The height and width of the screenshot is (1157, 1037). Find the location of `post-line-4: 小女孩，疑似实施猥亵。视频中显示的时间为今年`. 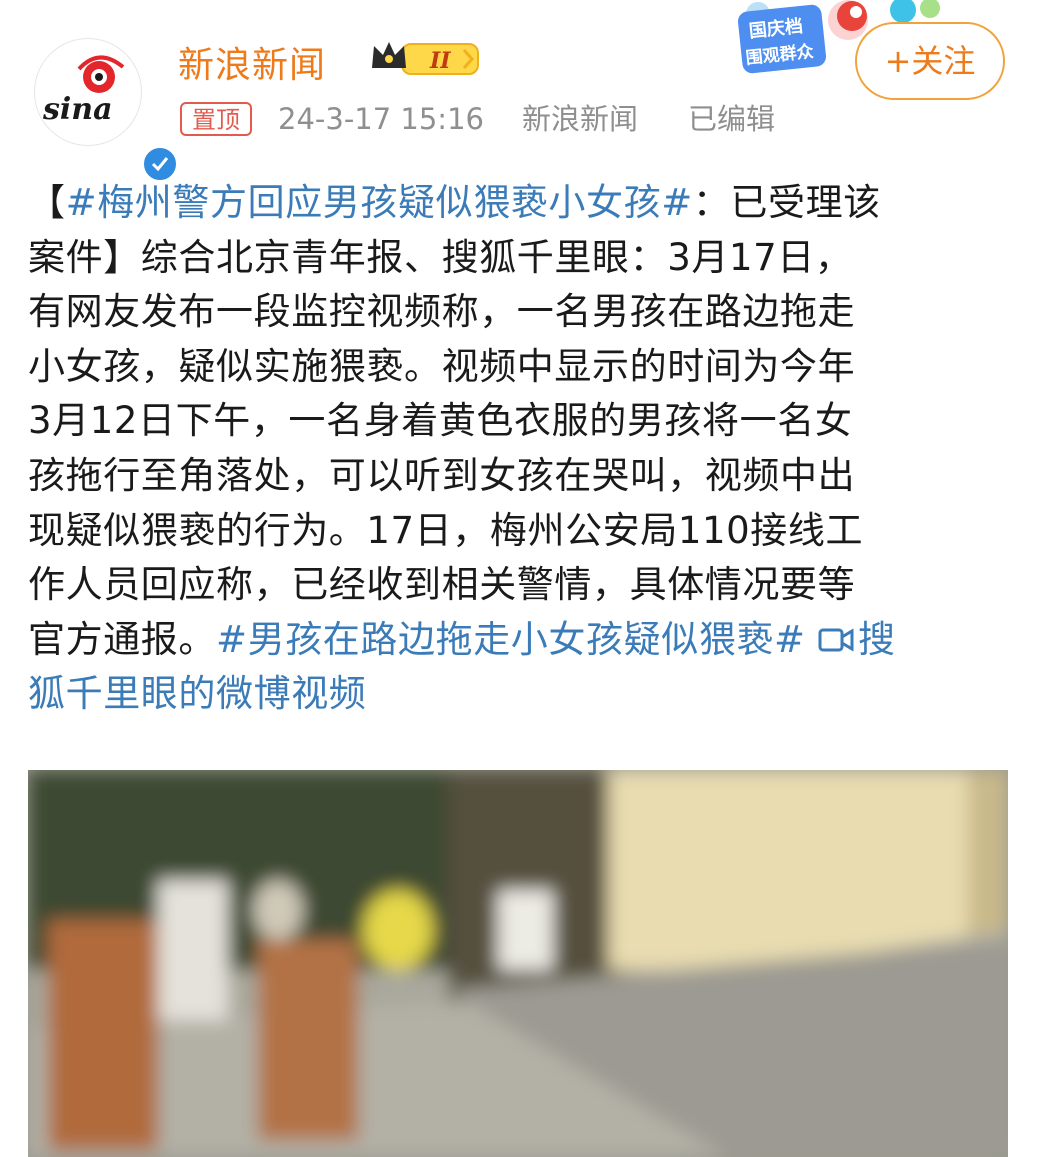

post-line-4: 小女孩，疑似实施猥亵。视频中显示的时间为今年 is located at coordinates (442, 366).